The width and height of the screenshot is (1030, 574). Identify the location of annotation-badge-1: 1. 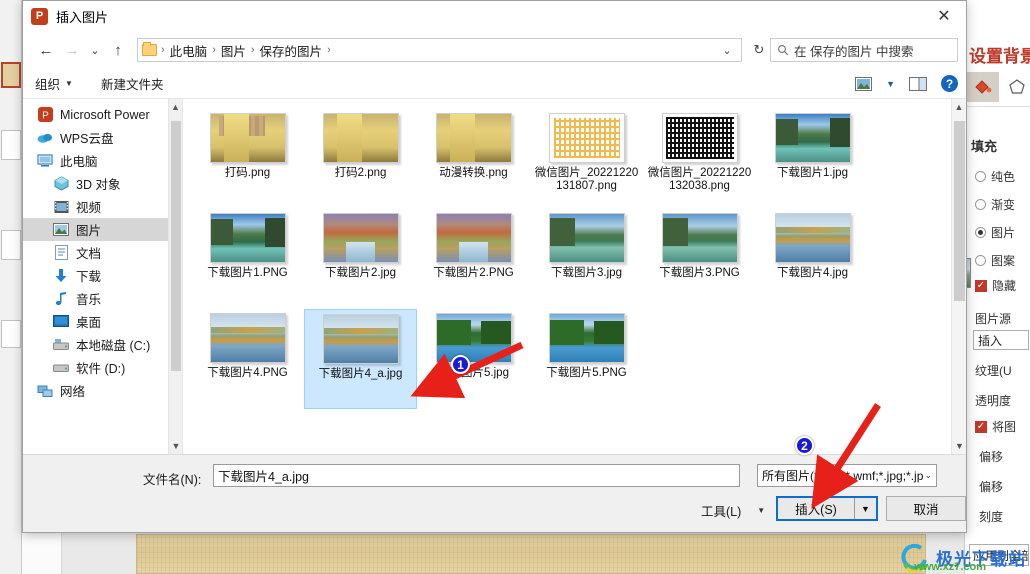
(460, 364).